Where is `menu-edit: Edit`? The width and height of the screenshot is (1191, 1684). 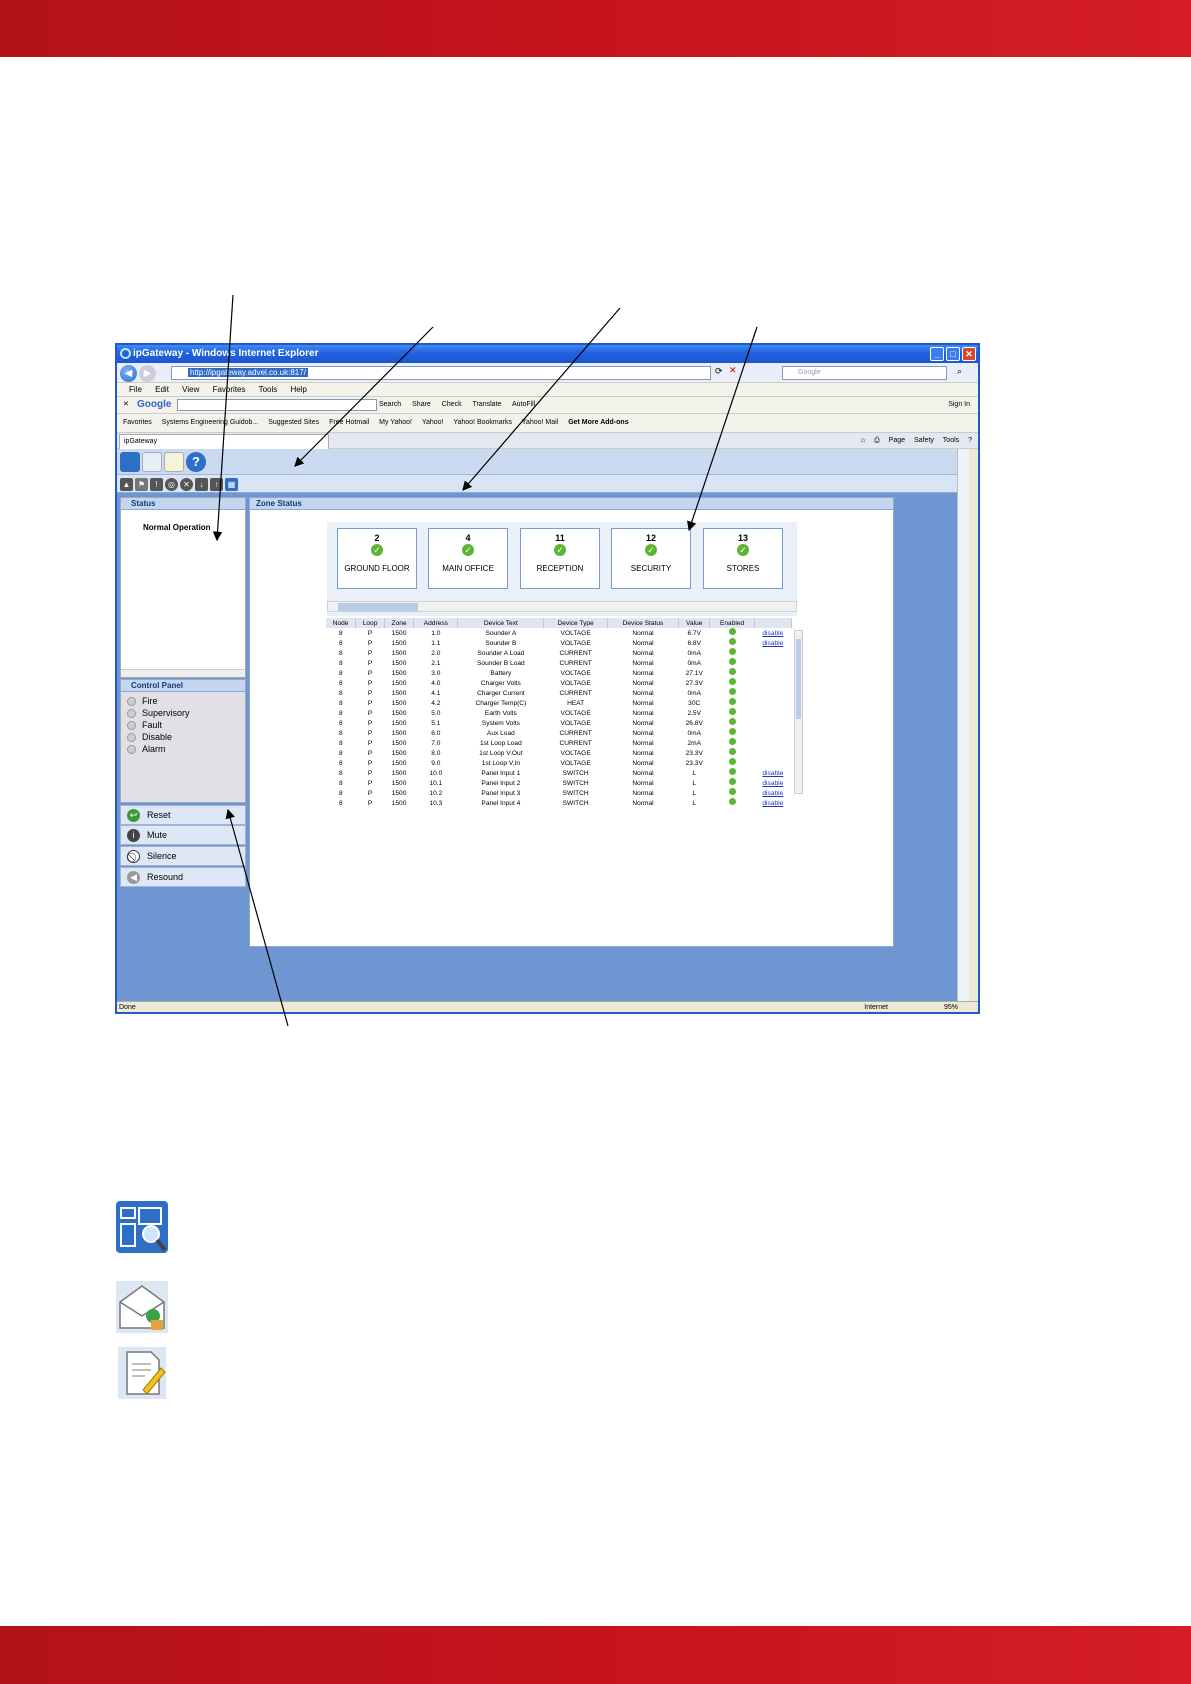 menu-edit: Edit is located at coordinates (162, 389).